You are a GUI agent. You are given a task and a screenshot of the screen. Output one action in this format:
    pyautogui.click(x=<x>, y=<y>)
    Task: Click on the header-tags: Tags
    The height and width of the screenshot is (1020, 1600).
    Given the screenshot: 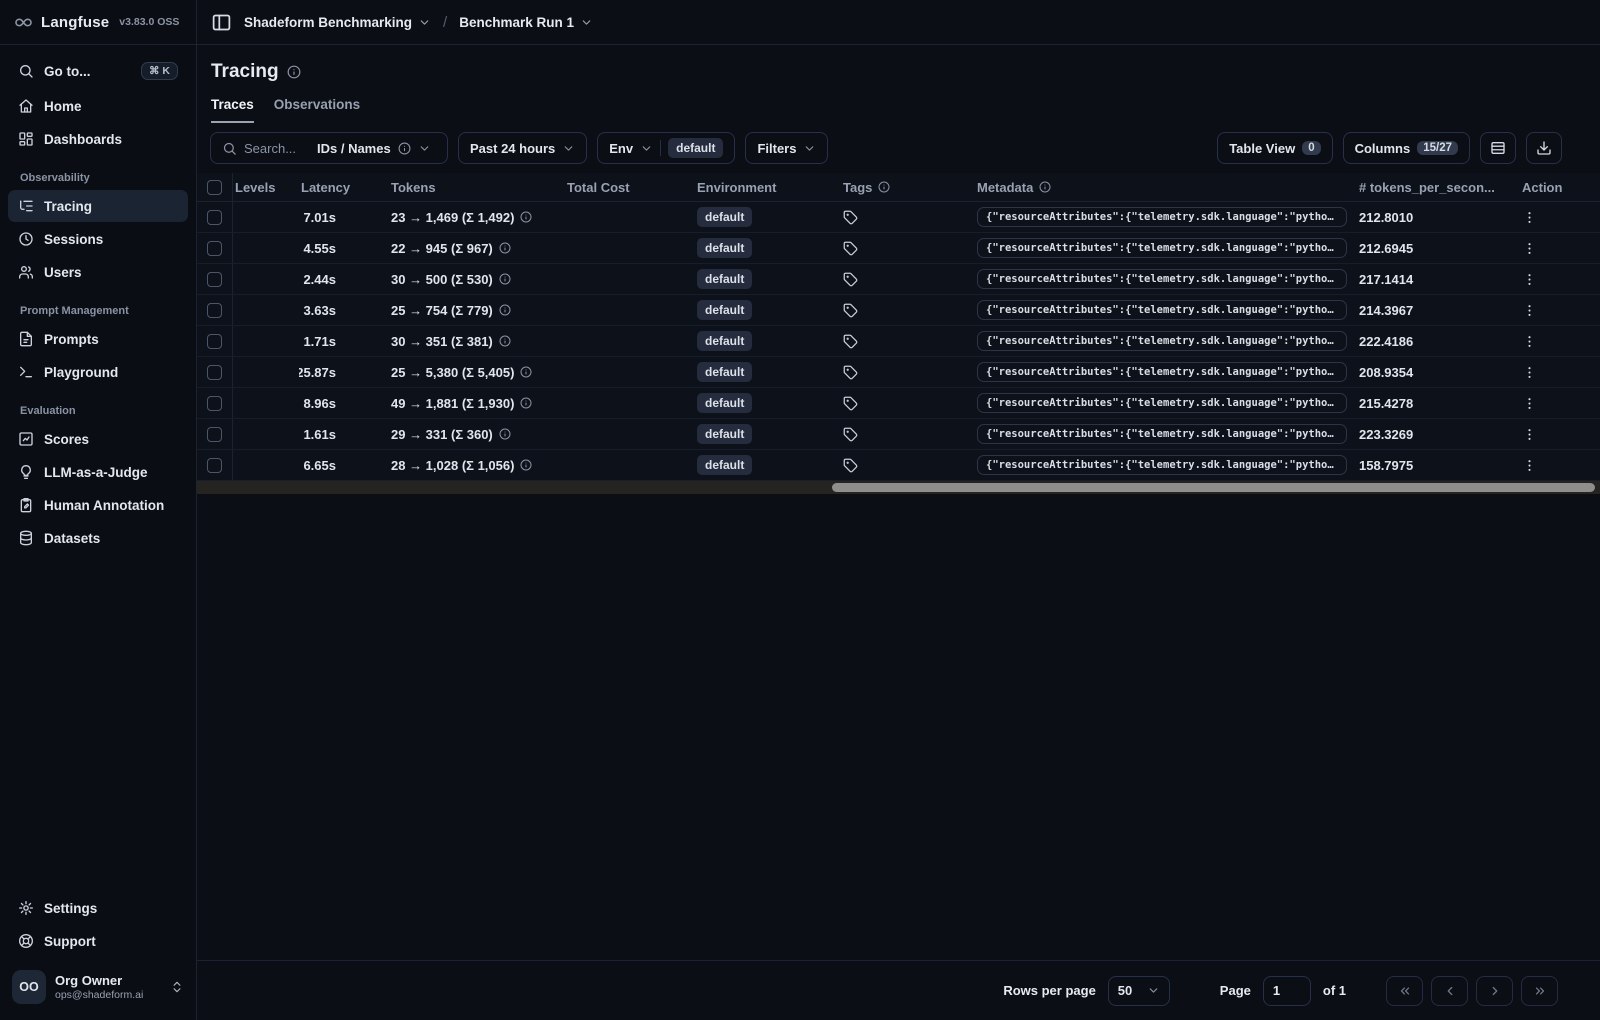 What is the action you would take?
    pyautogui.click(x=907, y=187)
    